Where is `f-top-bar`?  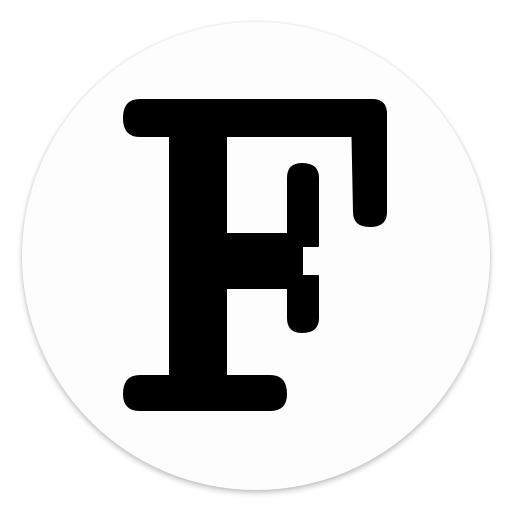
f-top-bar is located at coordinates (255, 118).